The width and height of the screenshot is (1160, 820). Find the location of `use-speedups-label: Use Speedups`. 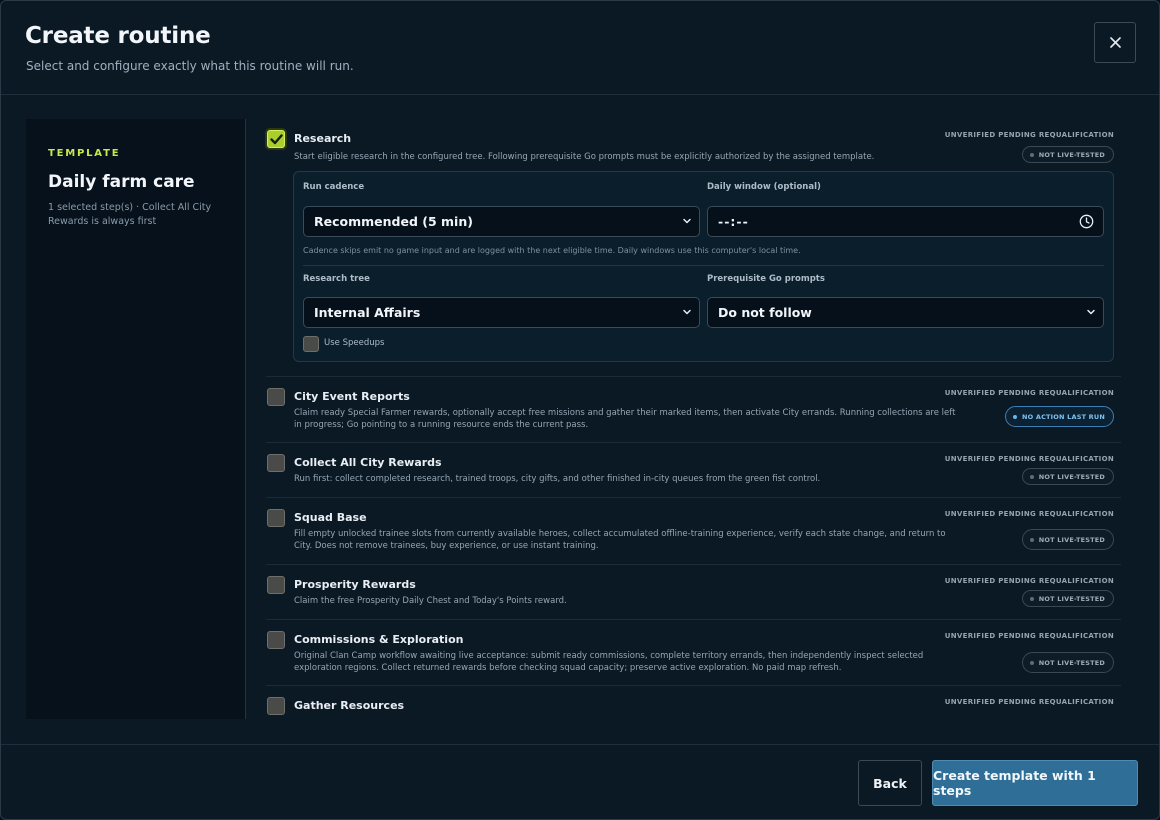

use-speedups-label: Use Speedups is located at coordinates (354, 343).